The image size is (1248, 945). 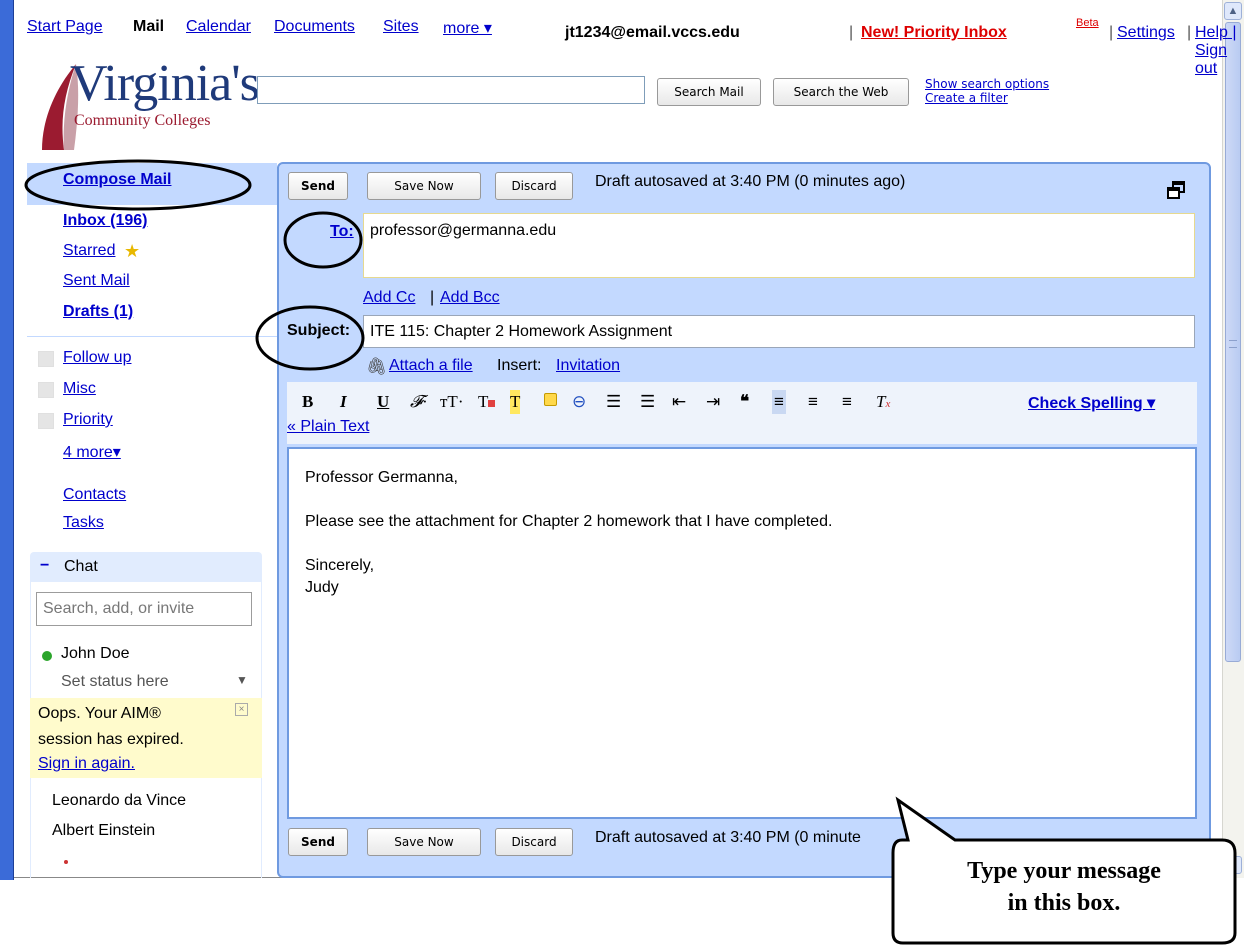 I want to click on emoticon-icon, so click(x=550, y=402).